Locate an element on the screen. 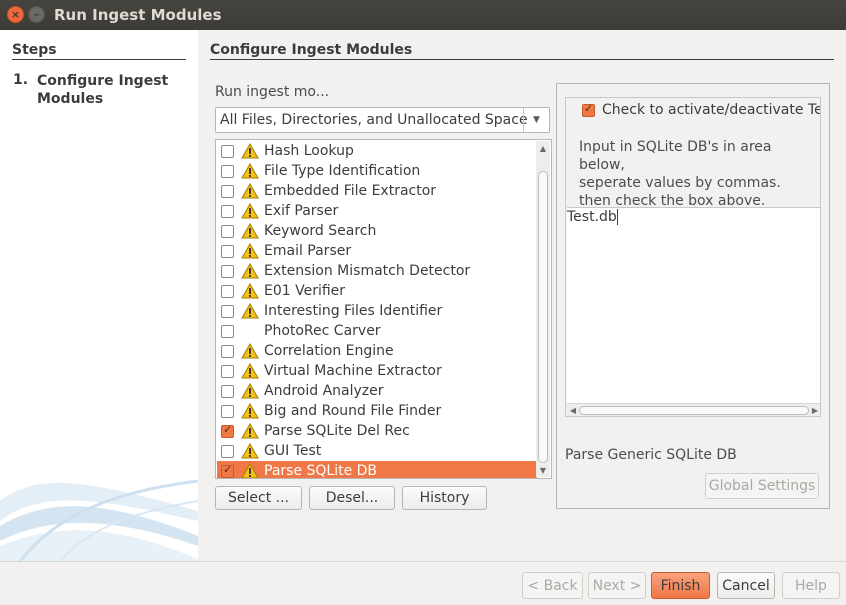 This screenshot has height=605, width=846. horizontal-scrollbar: ◀ ▶ is located at coordinates (693, 409).